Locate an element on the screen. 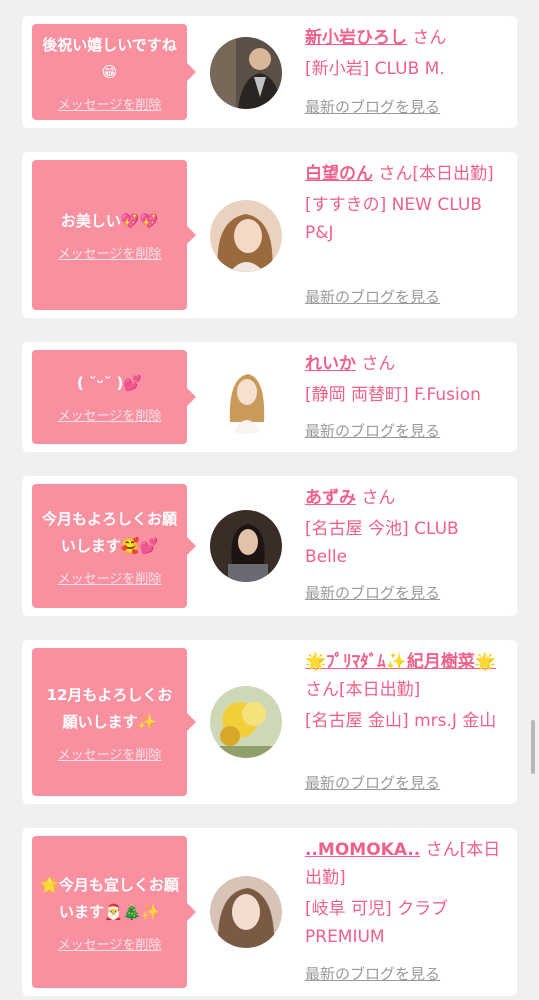  profile-name-link: 白望のん is located at coordinates (339, 174).